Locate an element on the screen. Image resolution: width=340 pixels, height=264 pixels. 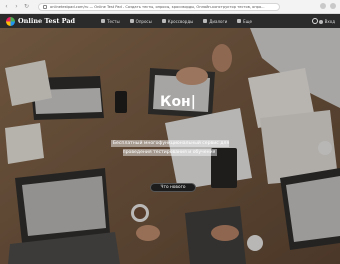
hero-title: Кон| is located at coordinates (178, 102).